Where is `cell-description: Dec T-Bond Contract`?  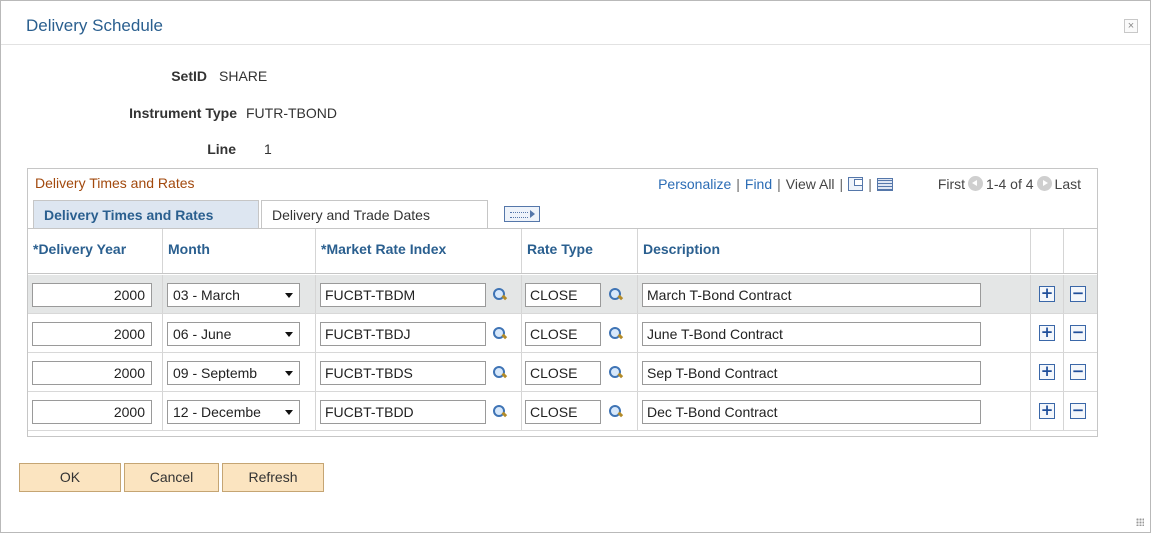
cell-description: Dec T-Bond Contract is located at coordinates (834, 411).